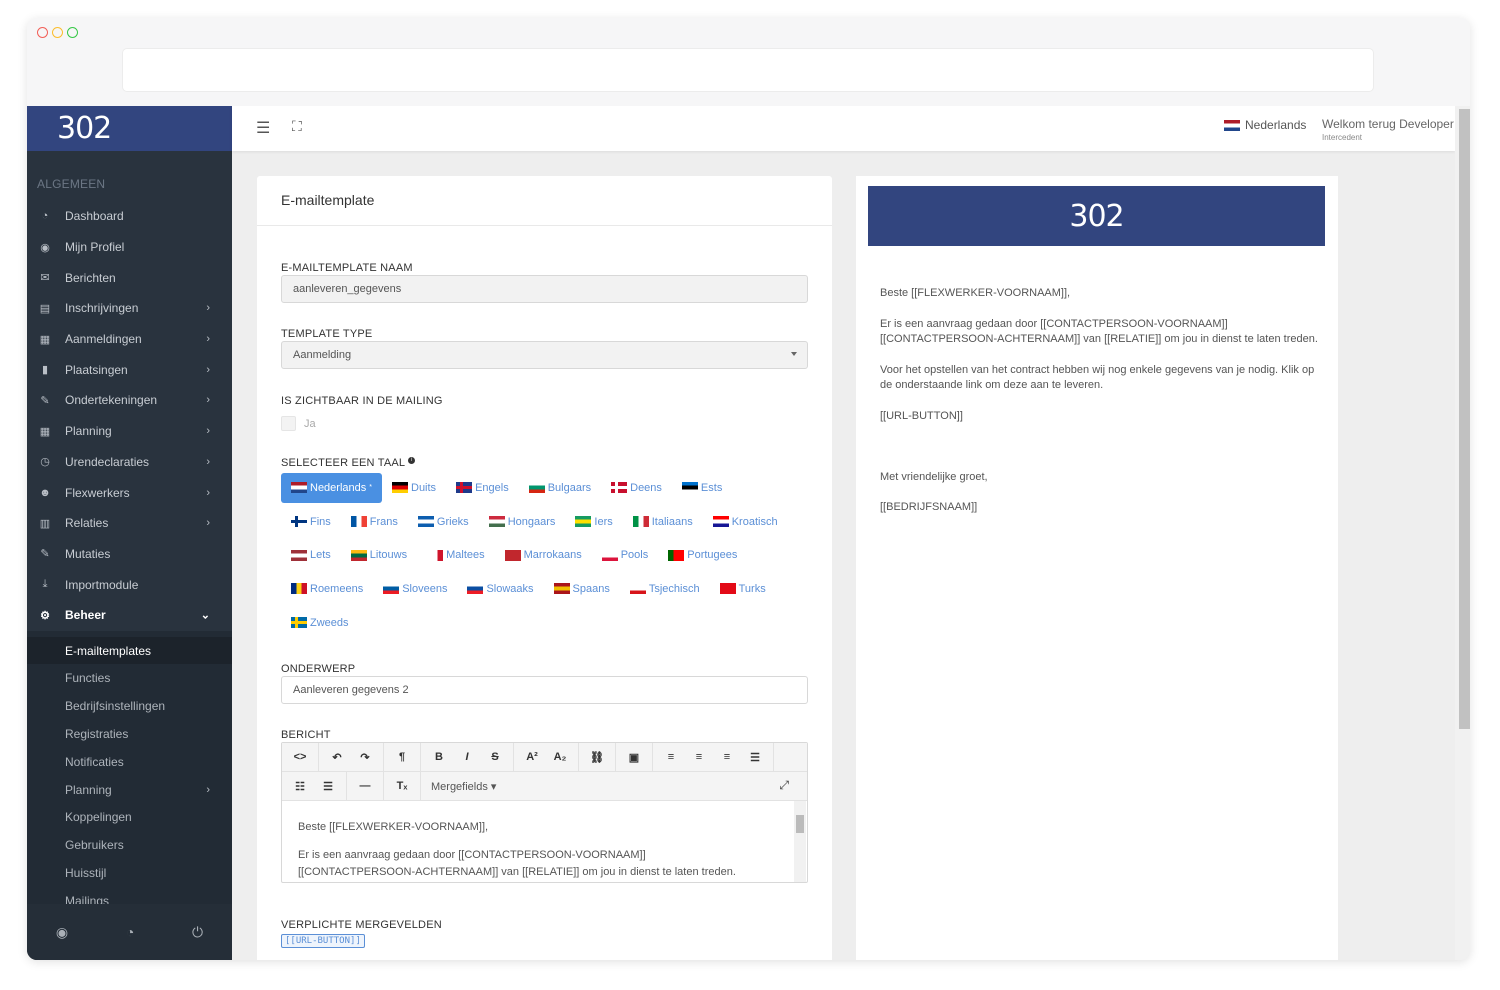 This screenshot has width=1500, height=990. Describe the element at coordinates (129, 554) in the screenshot. I see `sidebar-item-mutaties: ✎ Mutaties` at that location.